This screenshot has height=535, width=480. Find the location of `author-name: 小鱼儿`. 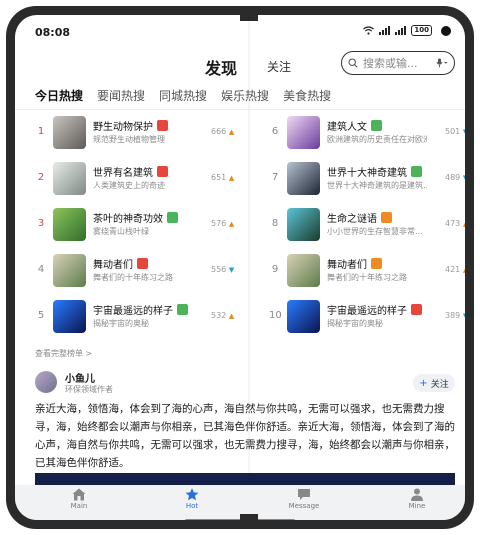

author-name: 小鱼儿 is located at coordinates (80, 377).